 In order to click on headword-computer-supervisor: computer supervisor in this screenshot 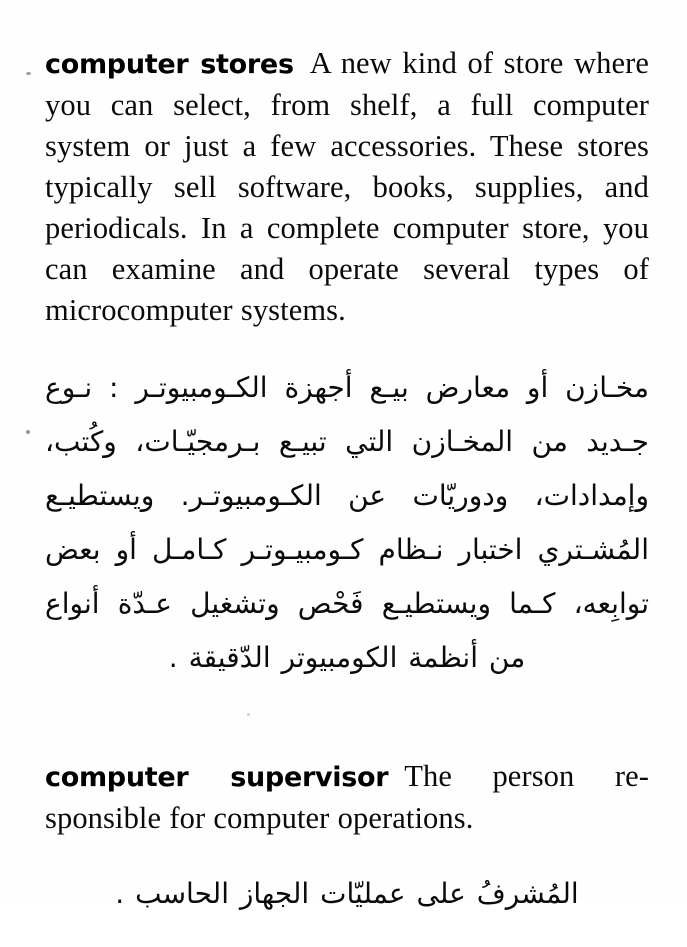, I will do `click(217, 777)`.